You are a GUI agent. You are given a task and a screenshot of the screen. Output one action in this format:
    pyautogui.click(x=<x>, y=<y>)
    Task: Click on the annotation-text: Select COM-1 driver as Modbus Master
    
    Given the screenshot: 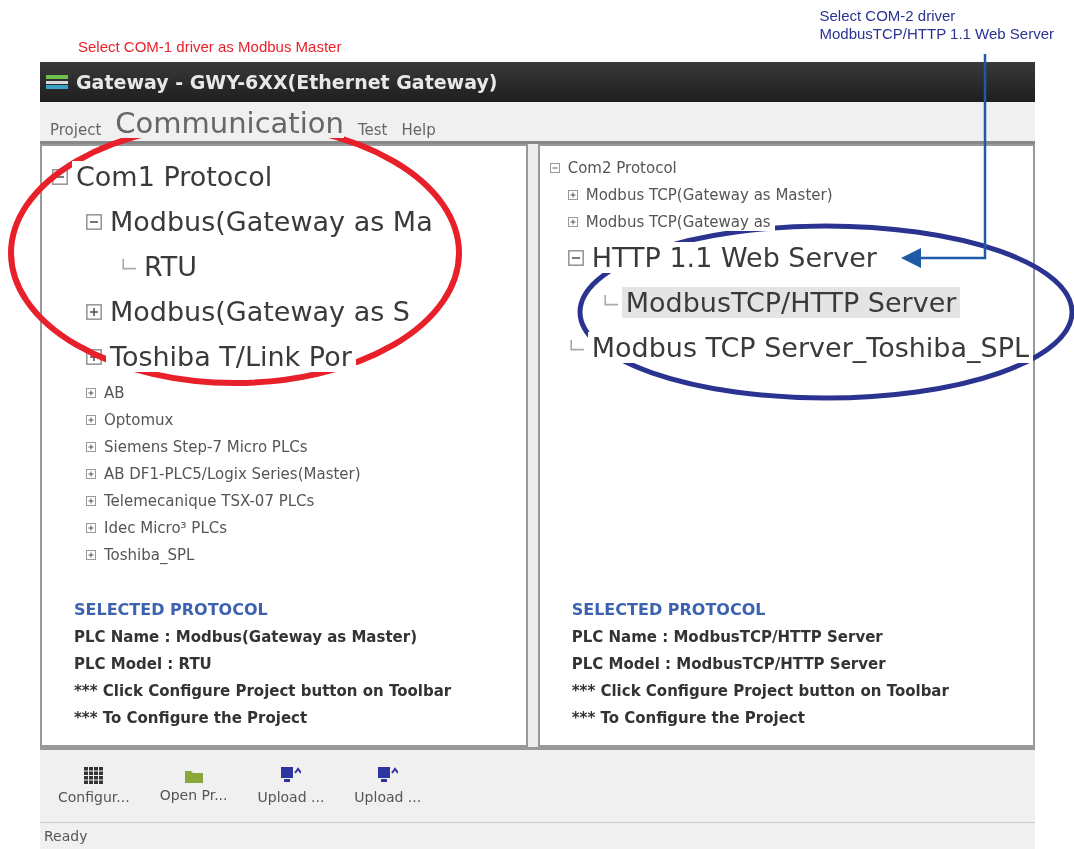 What is the action you would take?
    pyautogui.click(x=210, y=47)
    